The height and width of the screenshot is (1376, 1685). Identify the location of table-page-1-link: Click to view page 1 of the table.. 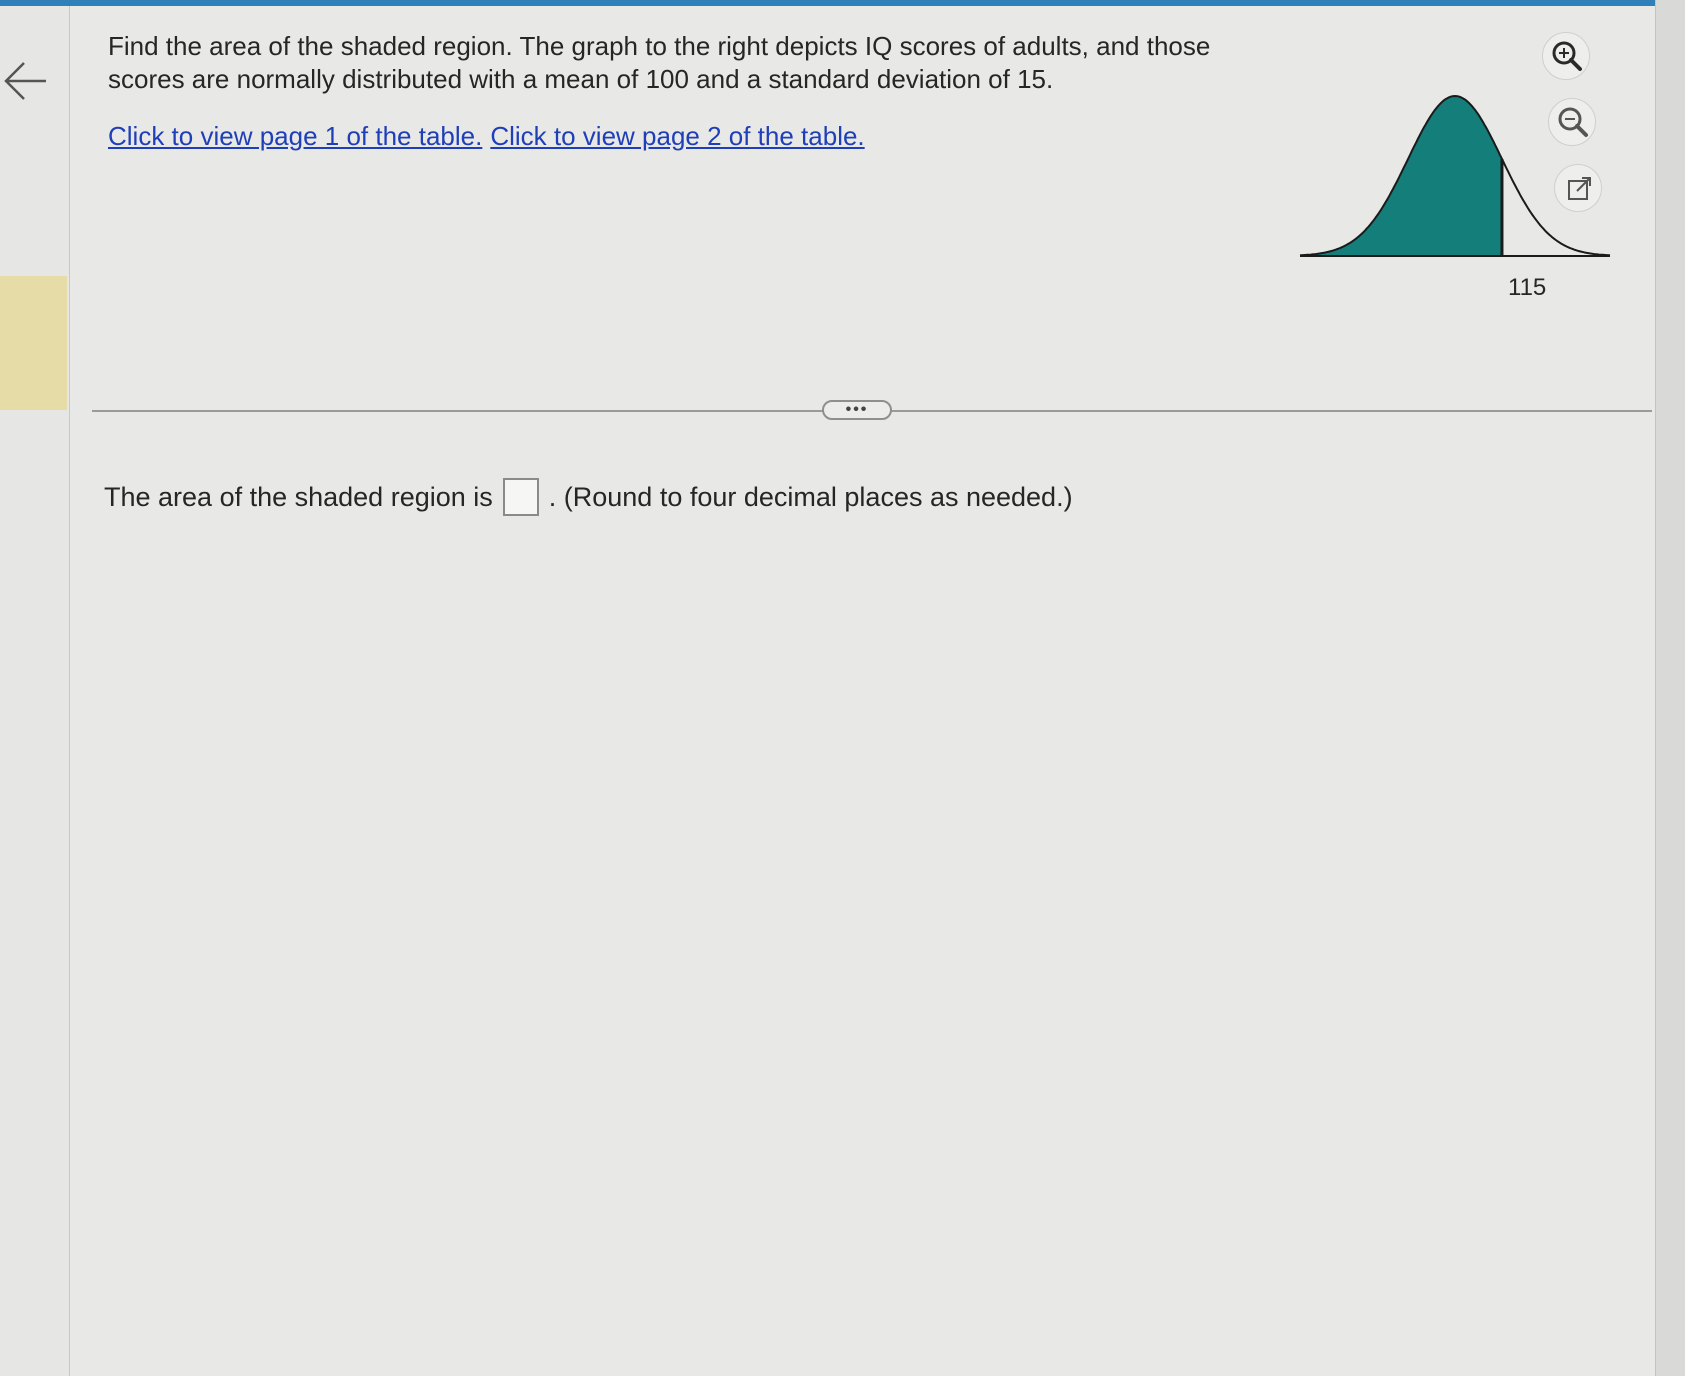
(295, 136).